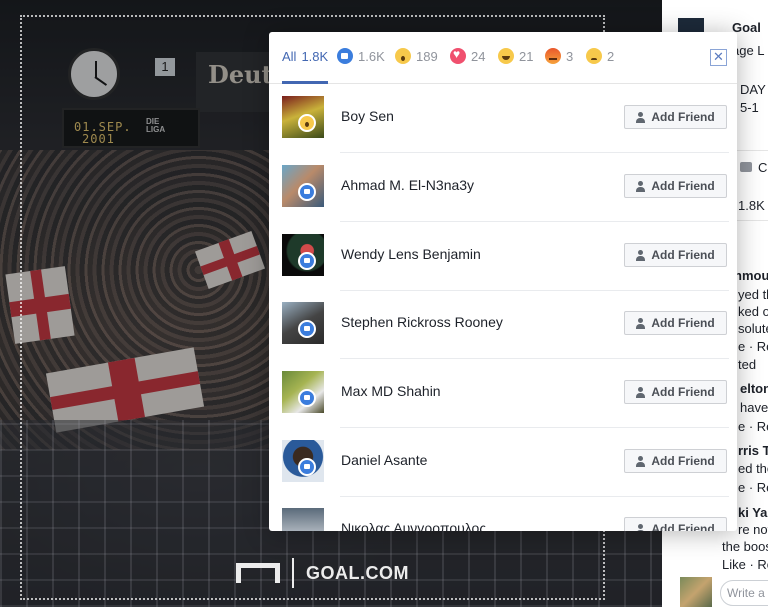 This screenshot has height=607, width=768. Describe the element at coordinates (526, 56) in the screenshot. I see `tab-haha-count: 21` at that location.